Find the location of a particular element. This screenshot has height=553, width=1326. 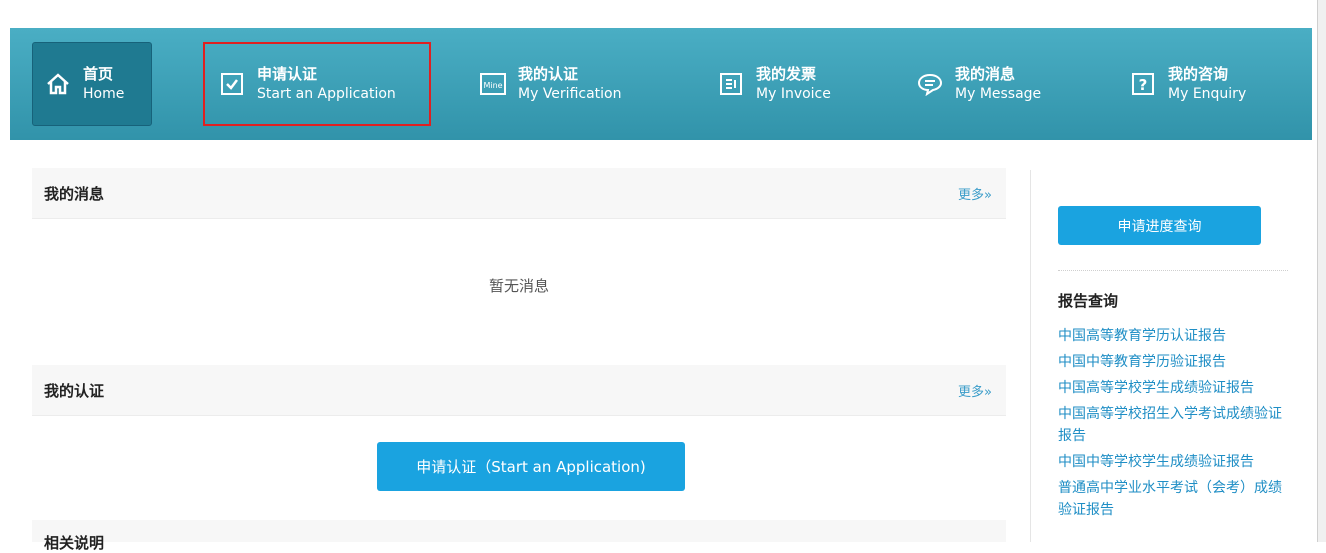

nav-start-application-cn: 申请认证 is located at coordinates (287, 74).